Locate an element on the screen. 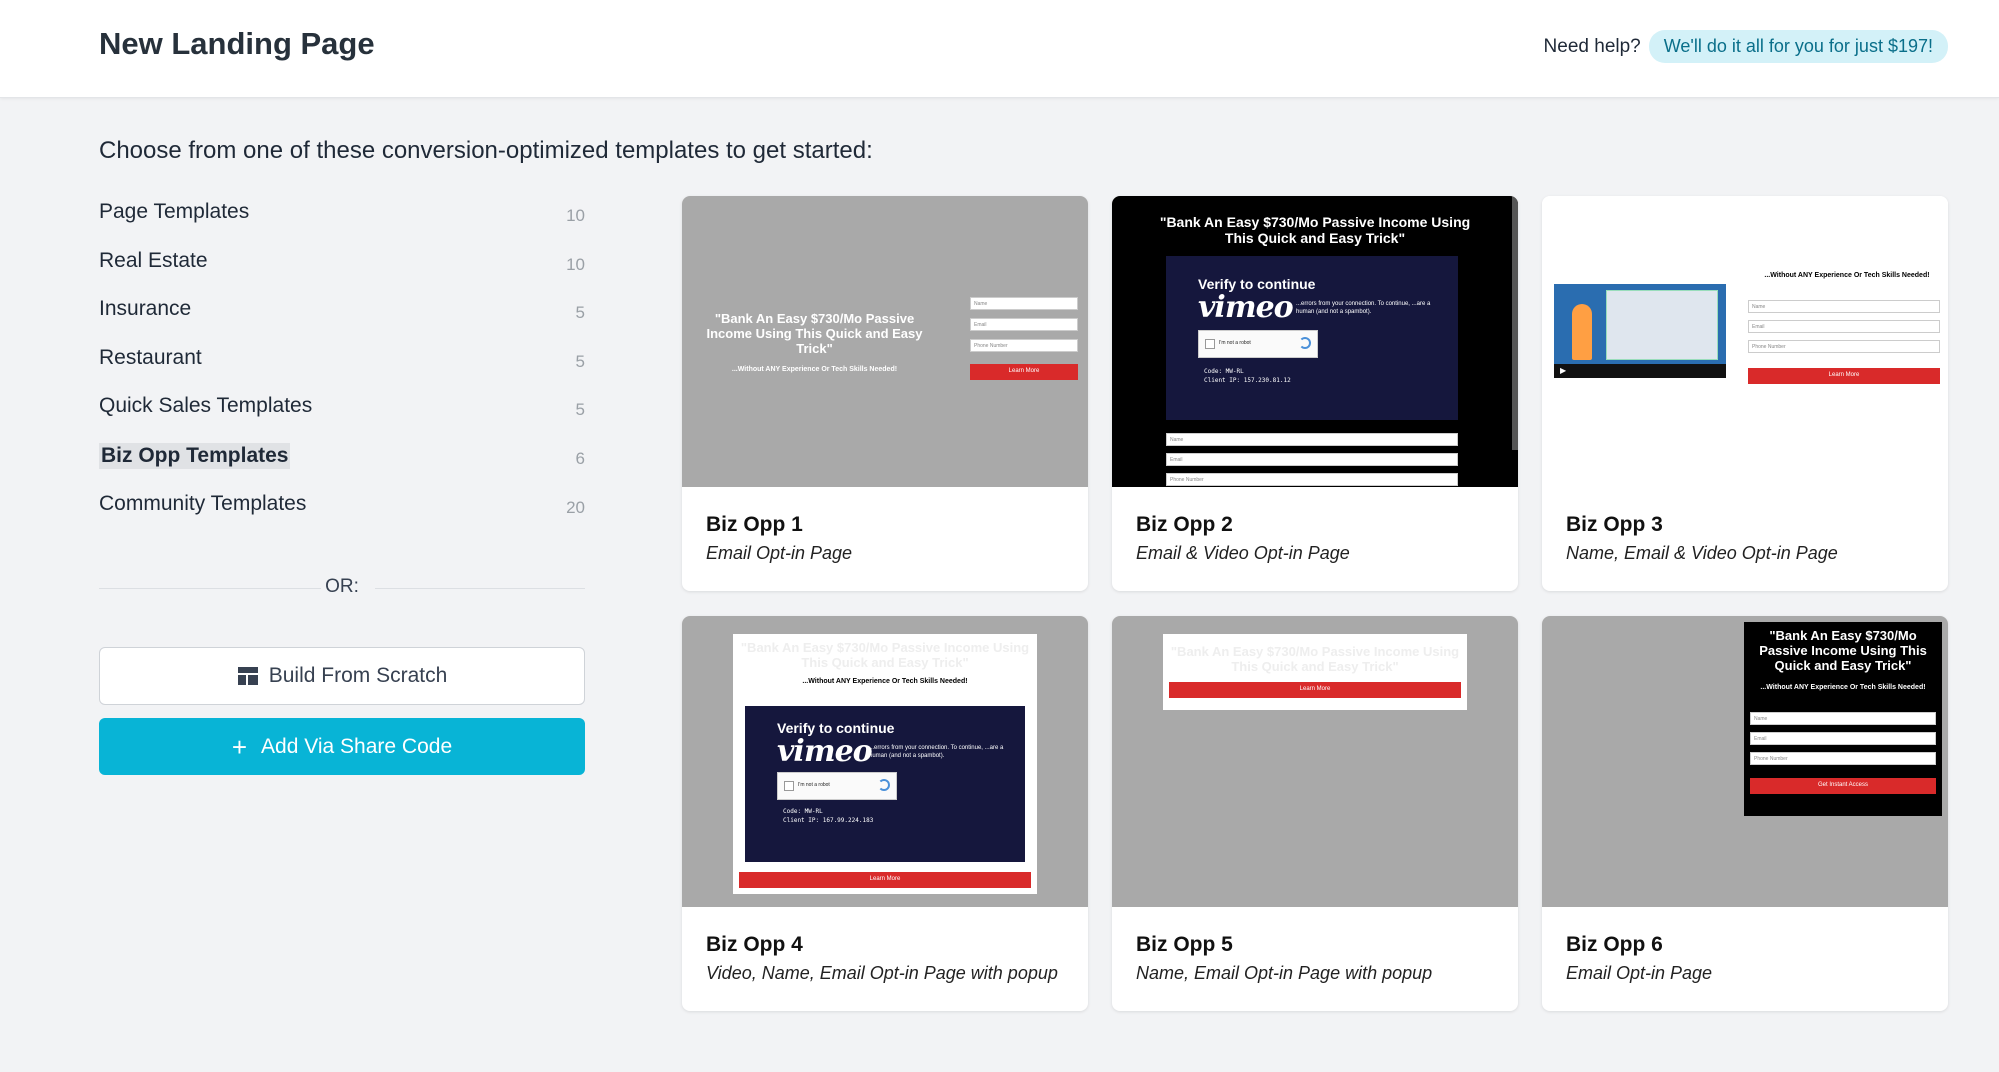 This screenshot has width=1999, height=1072. or-label: OR: is located at coordinates (342, 586).